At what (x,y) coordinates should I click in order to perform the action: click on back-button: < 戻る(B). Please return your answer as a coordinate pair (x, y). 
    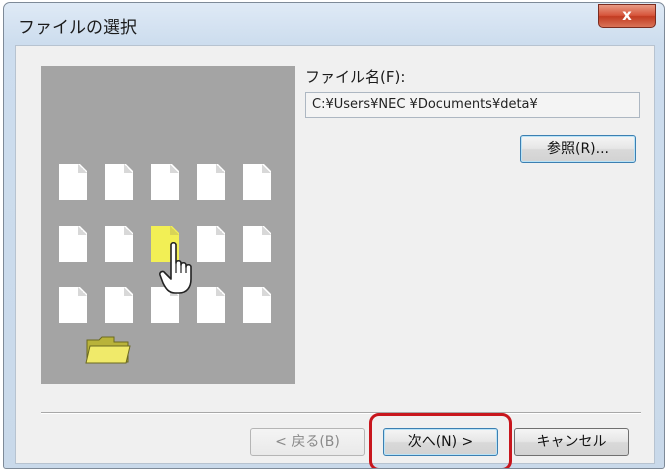
    Looking at the image, I should click on (307, 442).